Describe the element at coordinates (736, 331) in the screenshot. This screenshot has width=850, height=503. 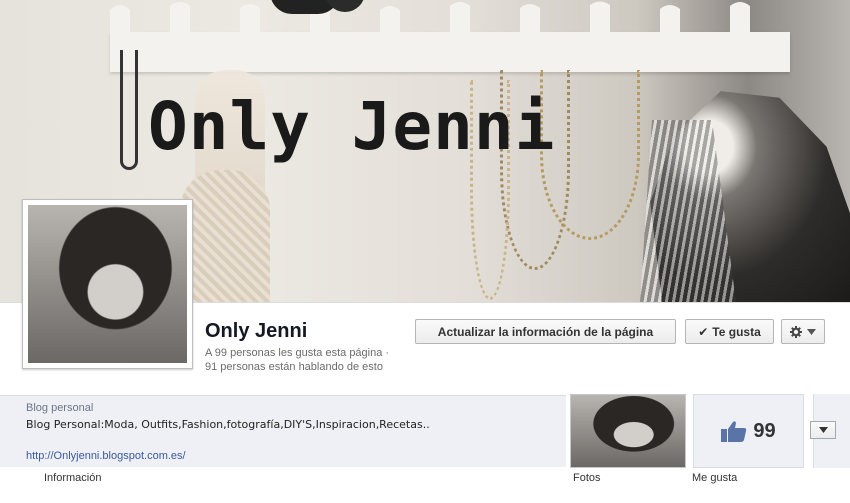
I see `like-label: Te gusta` at that location.